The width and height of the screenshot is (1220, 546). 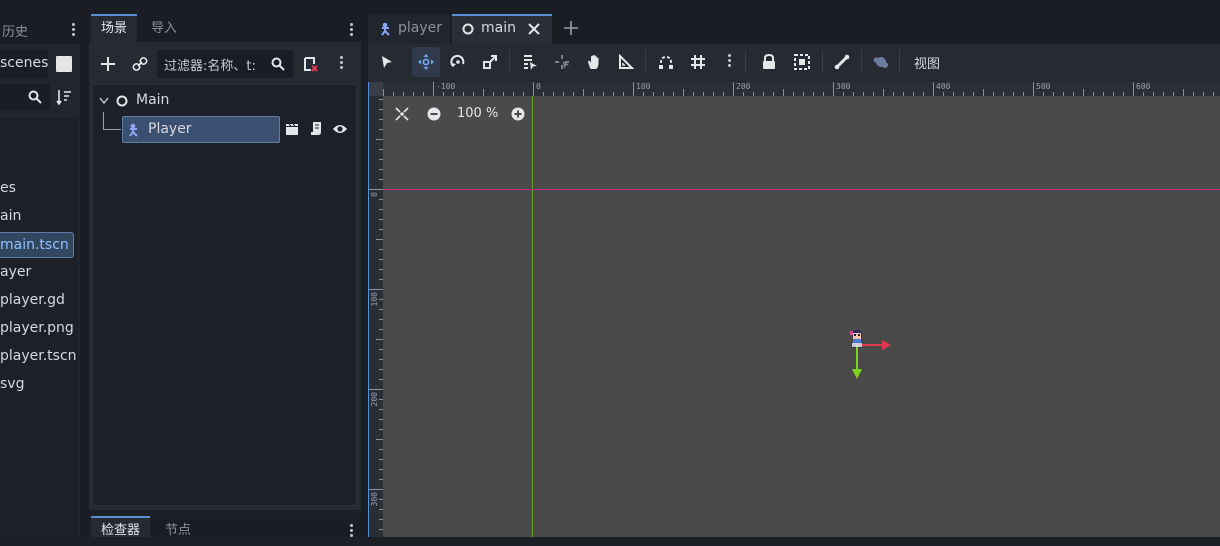 I want to click on bone-icon, so click(x=842, y=62).